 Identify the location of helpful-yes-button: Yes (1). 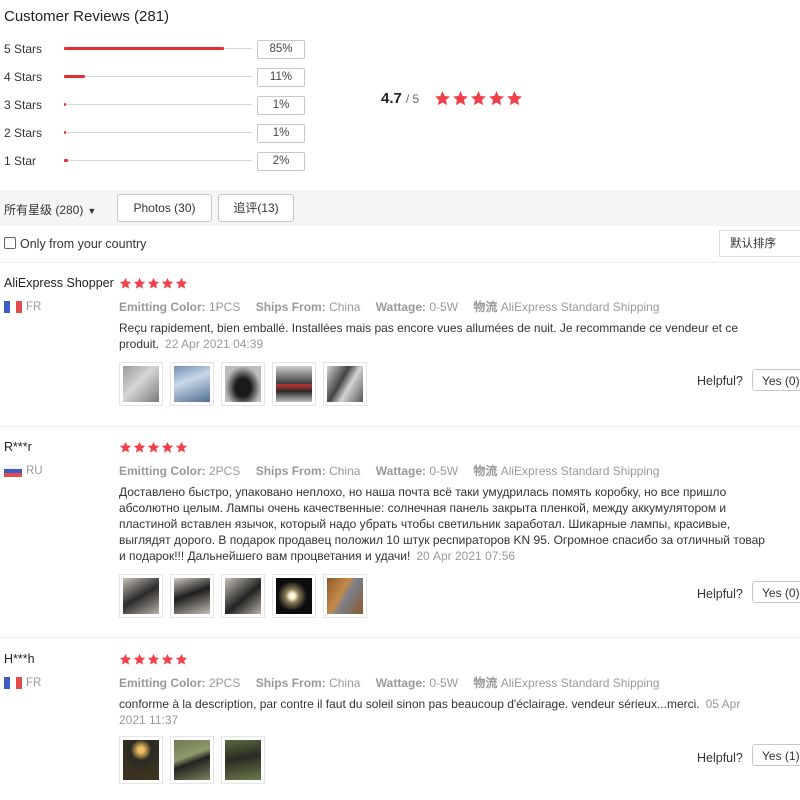
(776, 755).